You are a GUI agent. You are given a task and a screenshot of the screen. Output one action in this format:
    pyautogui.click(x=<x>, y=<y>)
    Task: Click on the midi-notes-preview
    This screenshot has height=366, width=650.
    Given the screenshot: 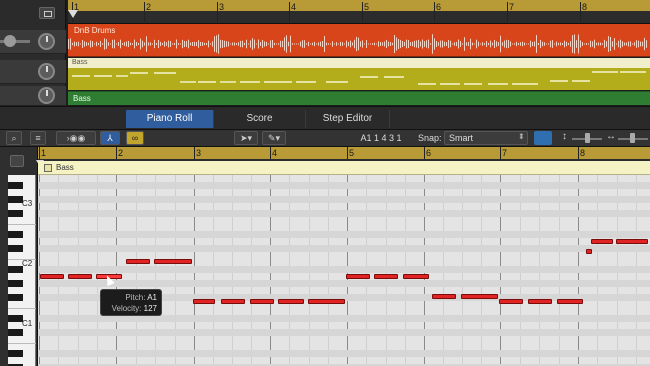 What is the action you would take?
    pyautogui.click(x=359, y=78)
    